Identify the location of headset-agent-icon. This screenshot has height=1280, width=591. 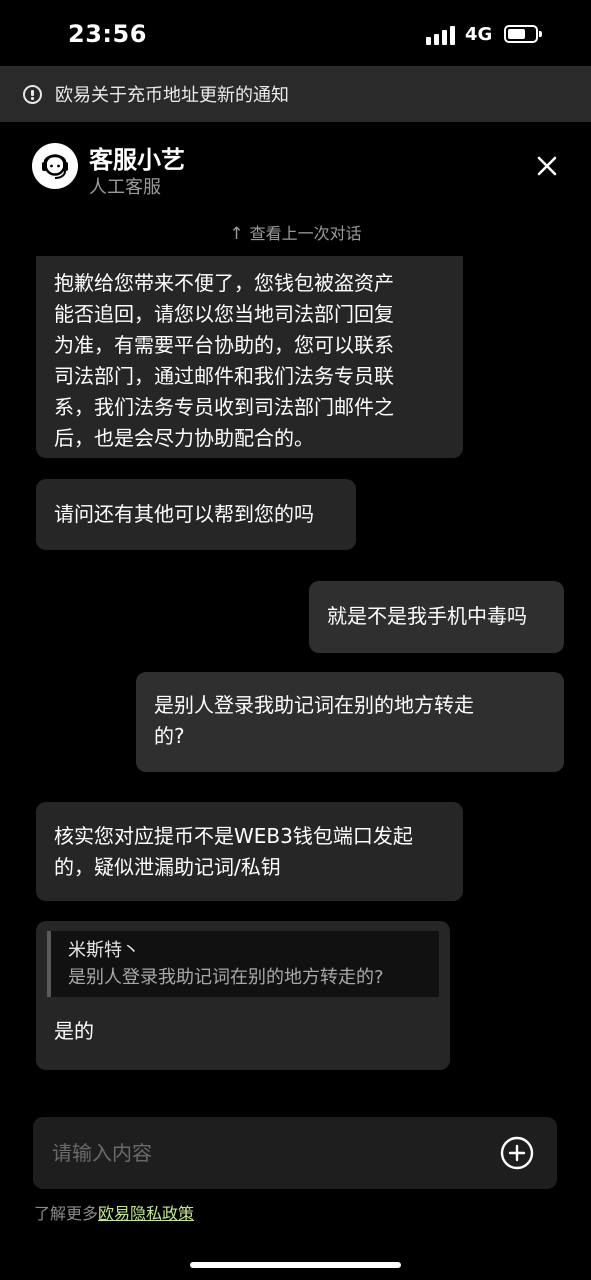
(55, 166).